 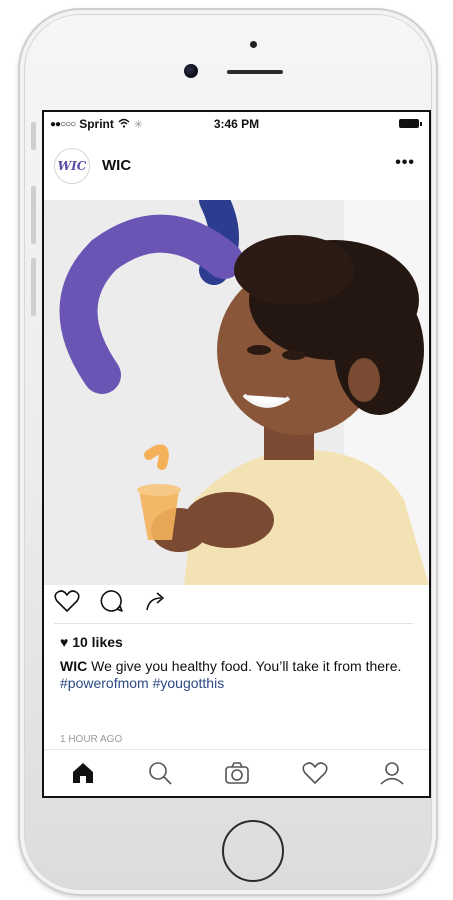 What do you see at coordinates (33, 215) in the screenshot?
I see `volume-up-button` at bounding box center [33, 215].